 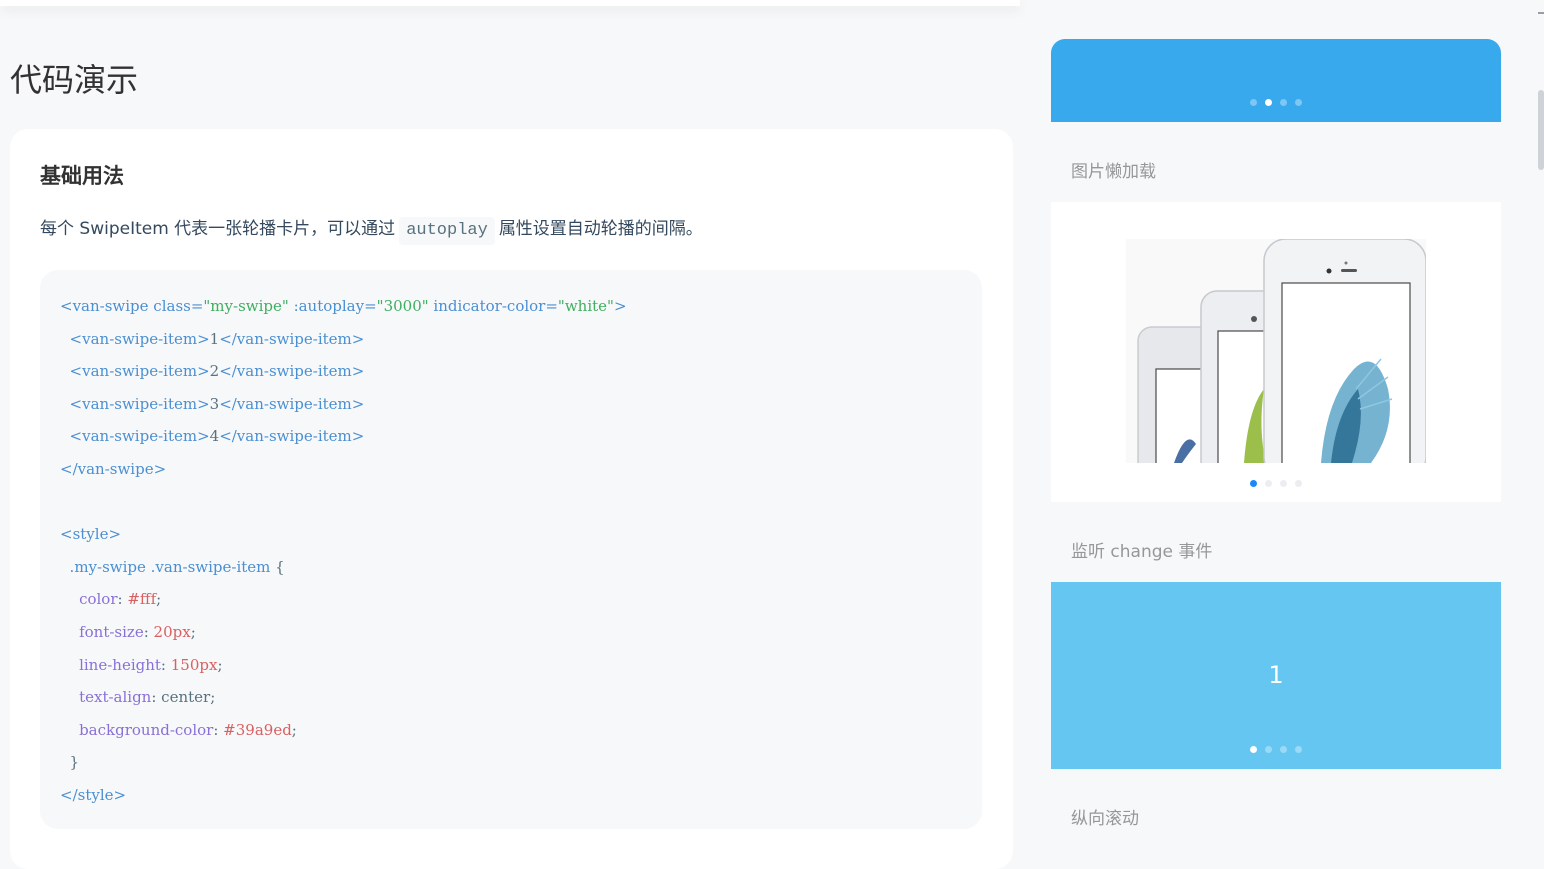 I want to click on code-token: 1, so click(x=214, y=338).